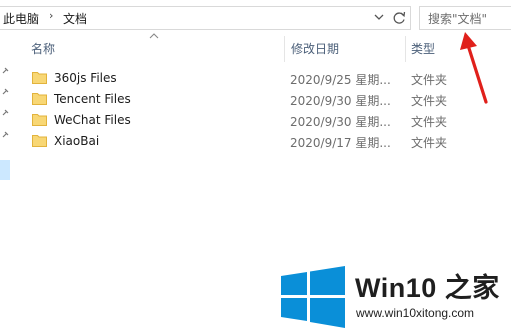 The image size is (511, 335). I want to click on column-header-type: 类型, so click(423, 48).